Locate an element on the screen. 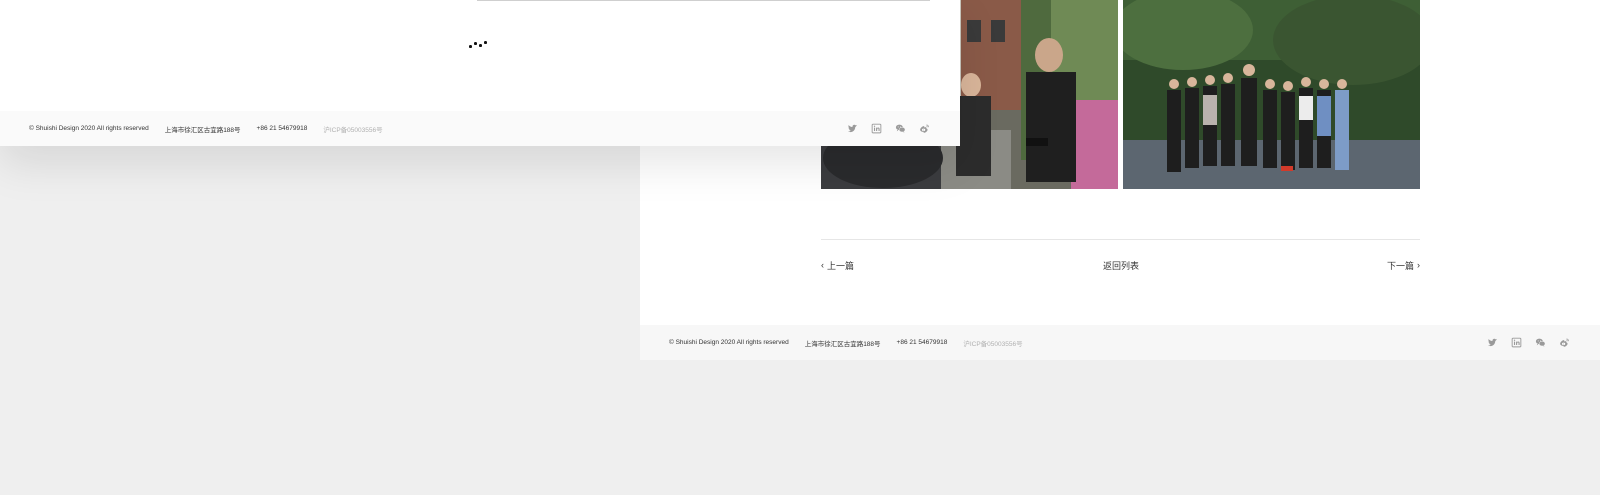  loading-spinner is located at coordinates (481, 46).